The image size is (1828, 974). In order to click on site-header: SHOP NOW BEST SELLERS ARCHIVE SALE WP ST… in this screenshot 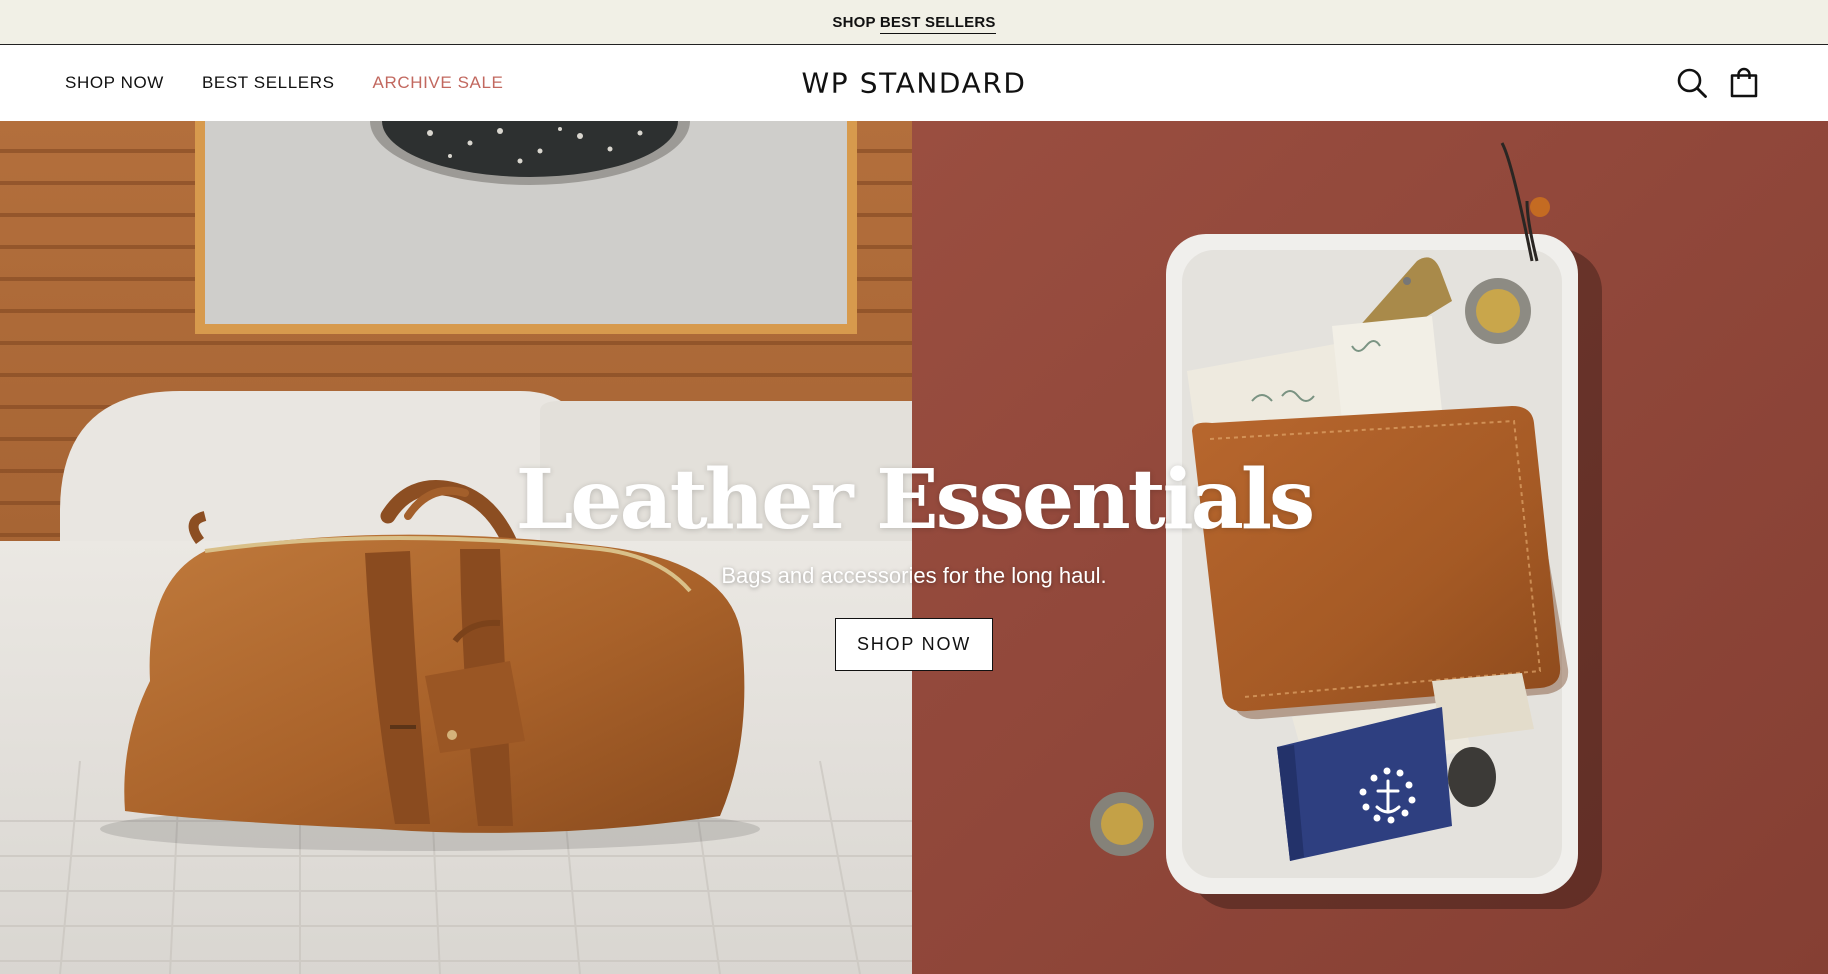, I will do `click(914, 83)`.